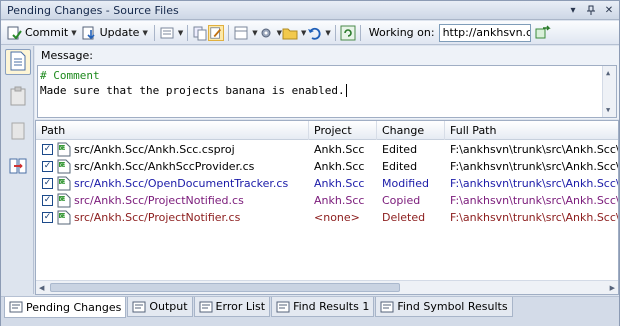  What do you see at coordinates (608, 110) in the screenshot?
I see `scroll-down-icon: ▼` at bounding box center [608, 110].